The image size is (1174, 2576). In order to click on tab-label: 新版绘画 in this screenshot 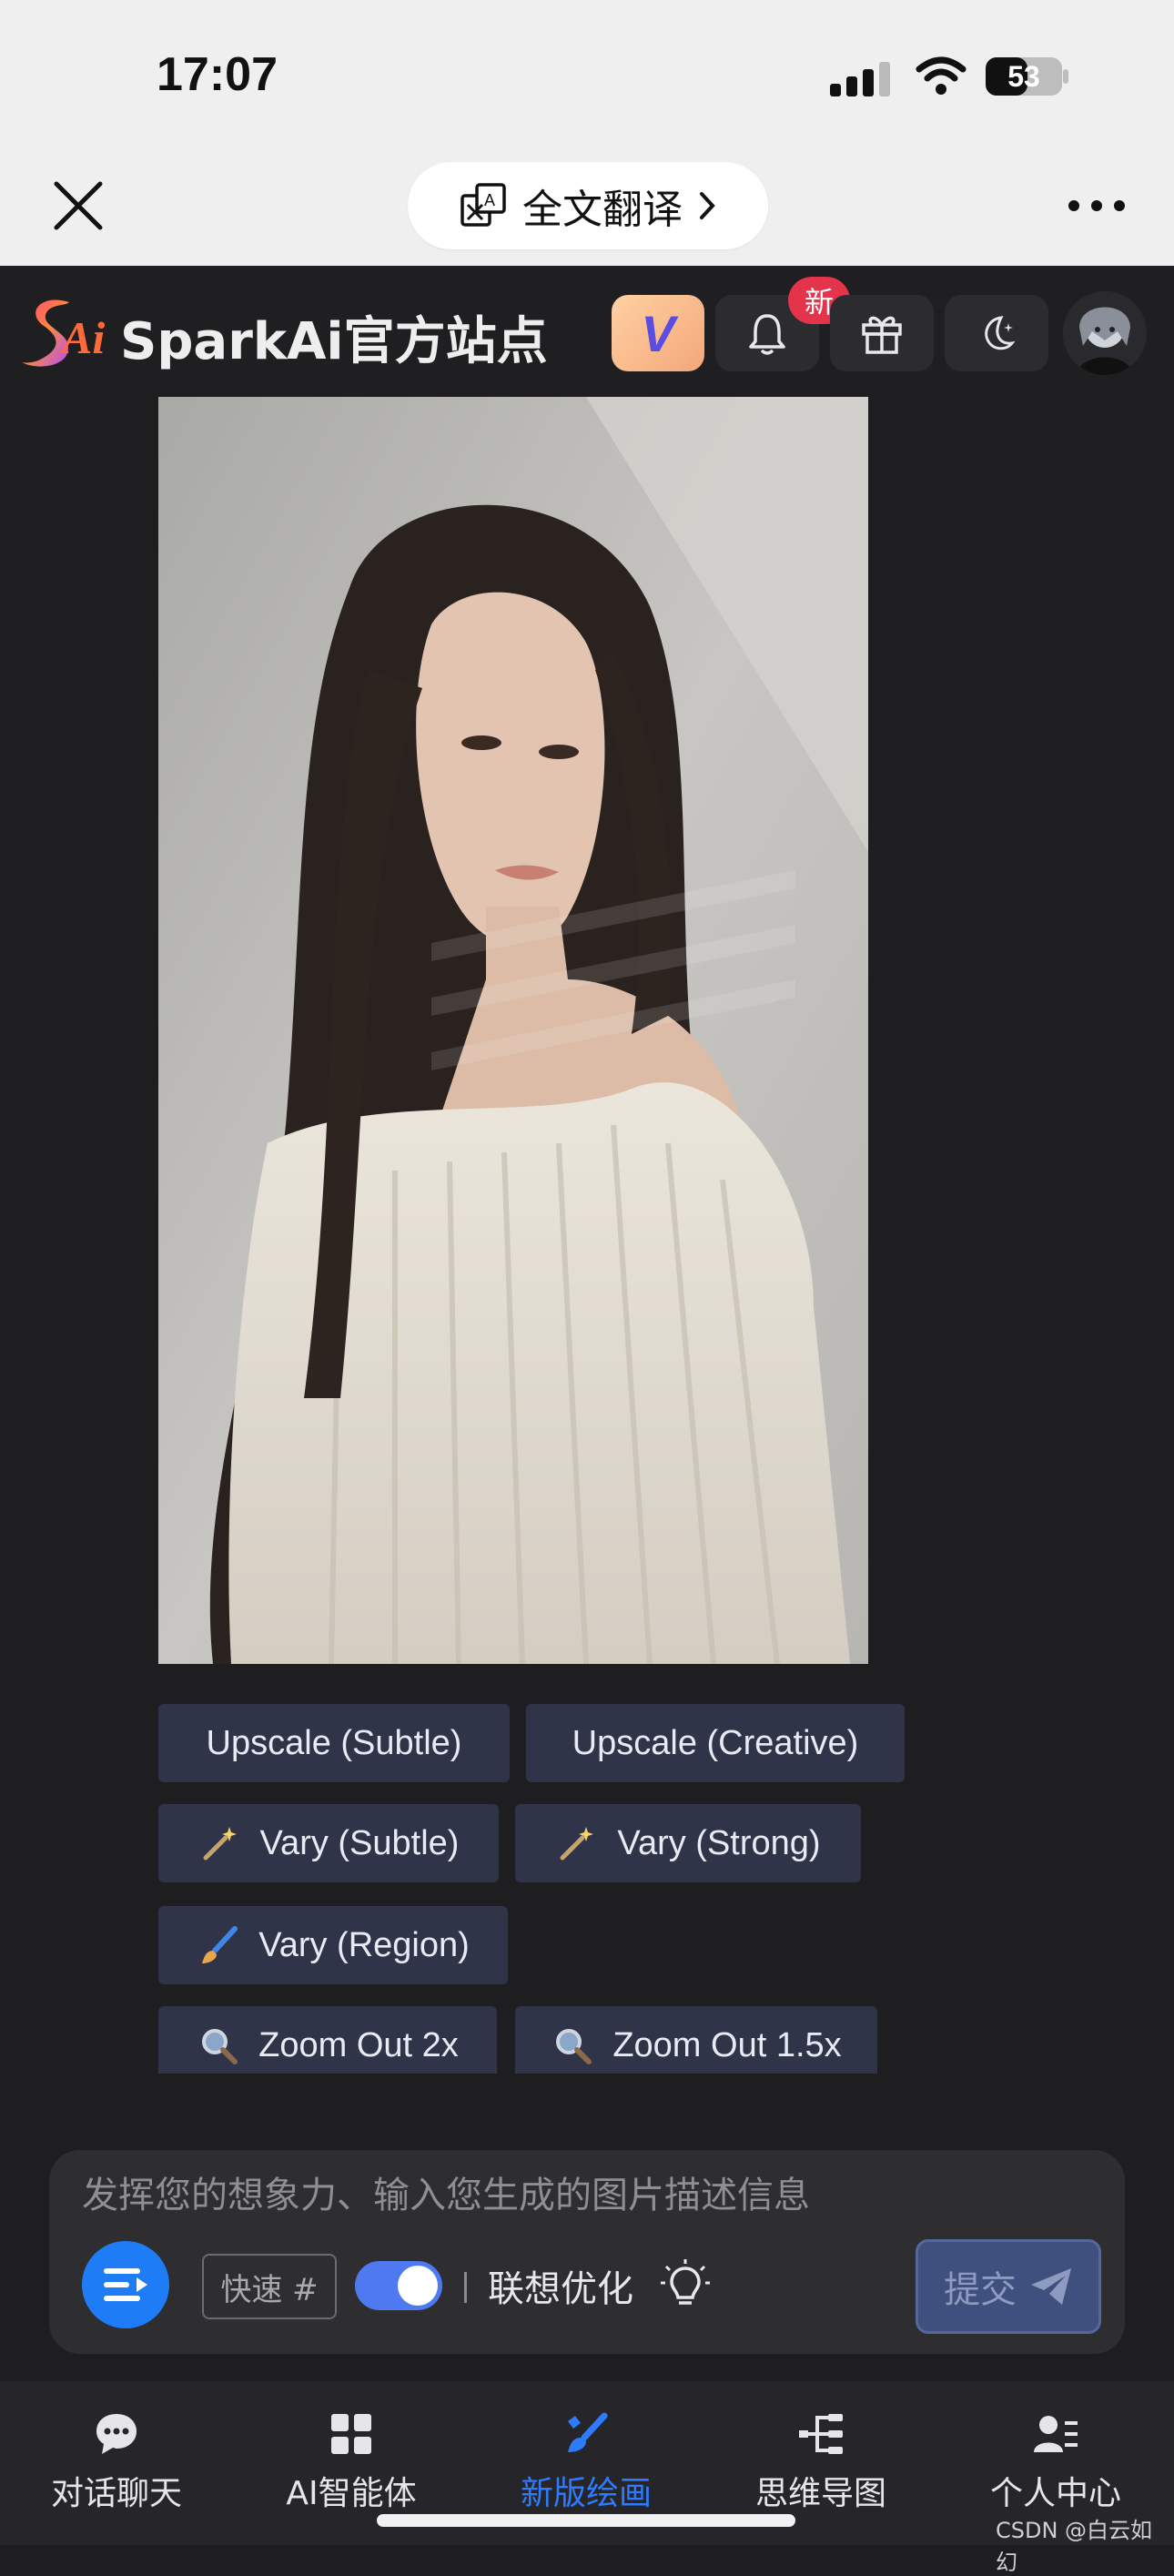, I will do `click(586, 2493)`.